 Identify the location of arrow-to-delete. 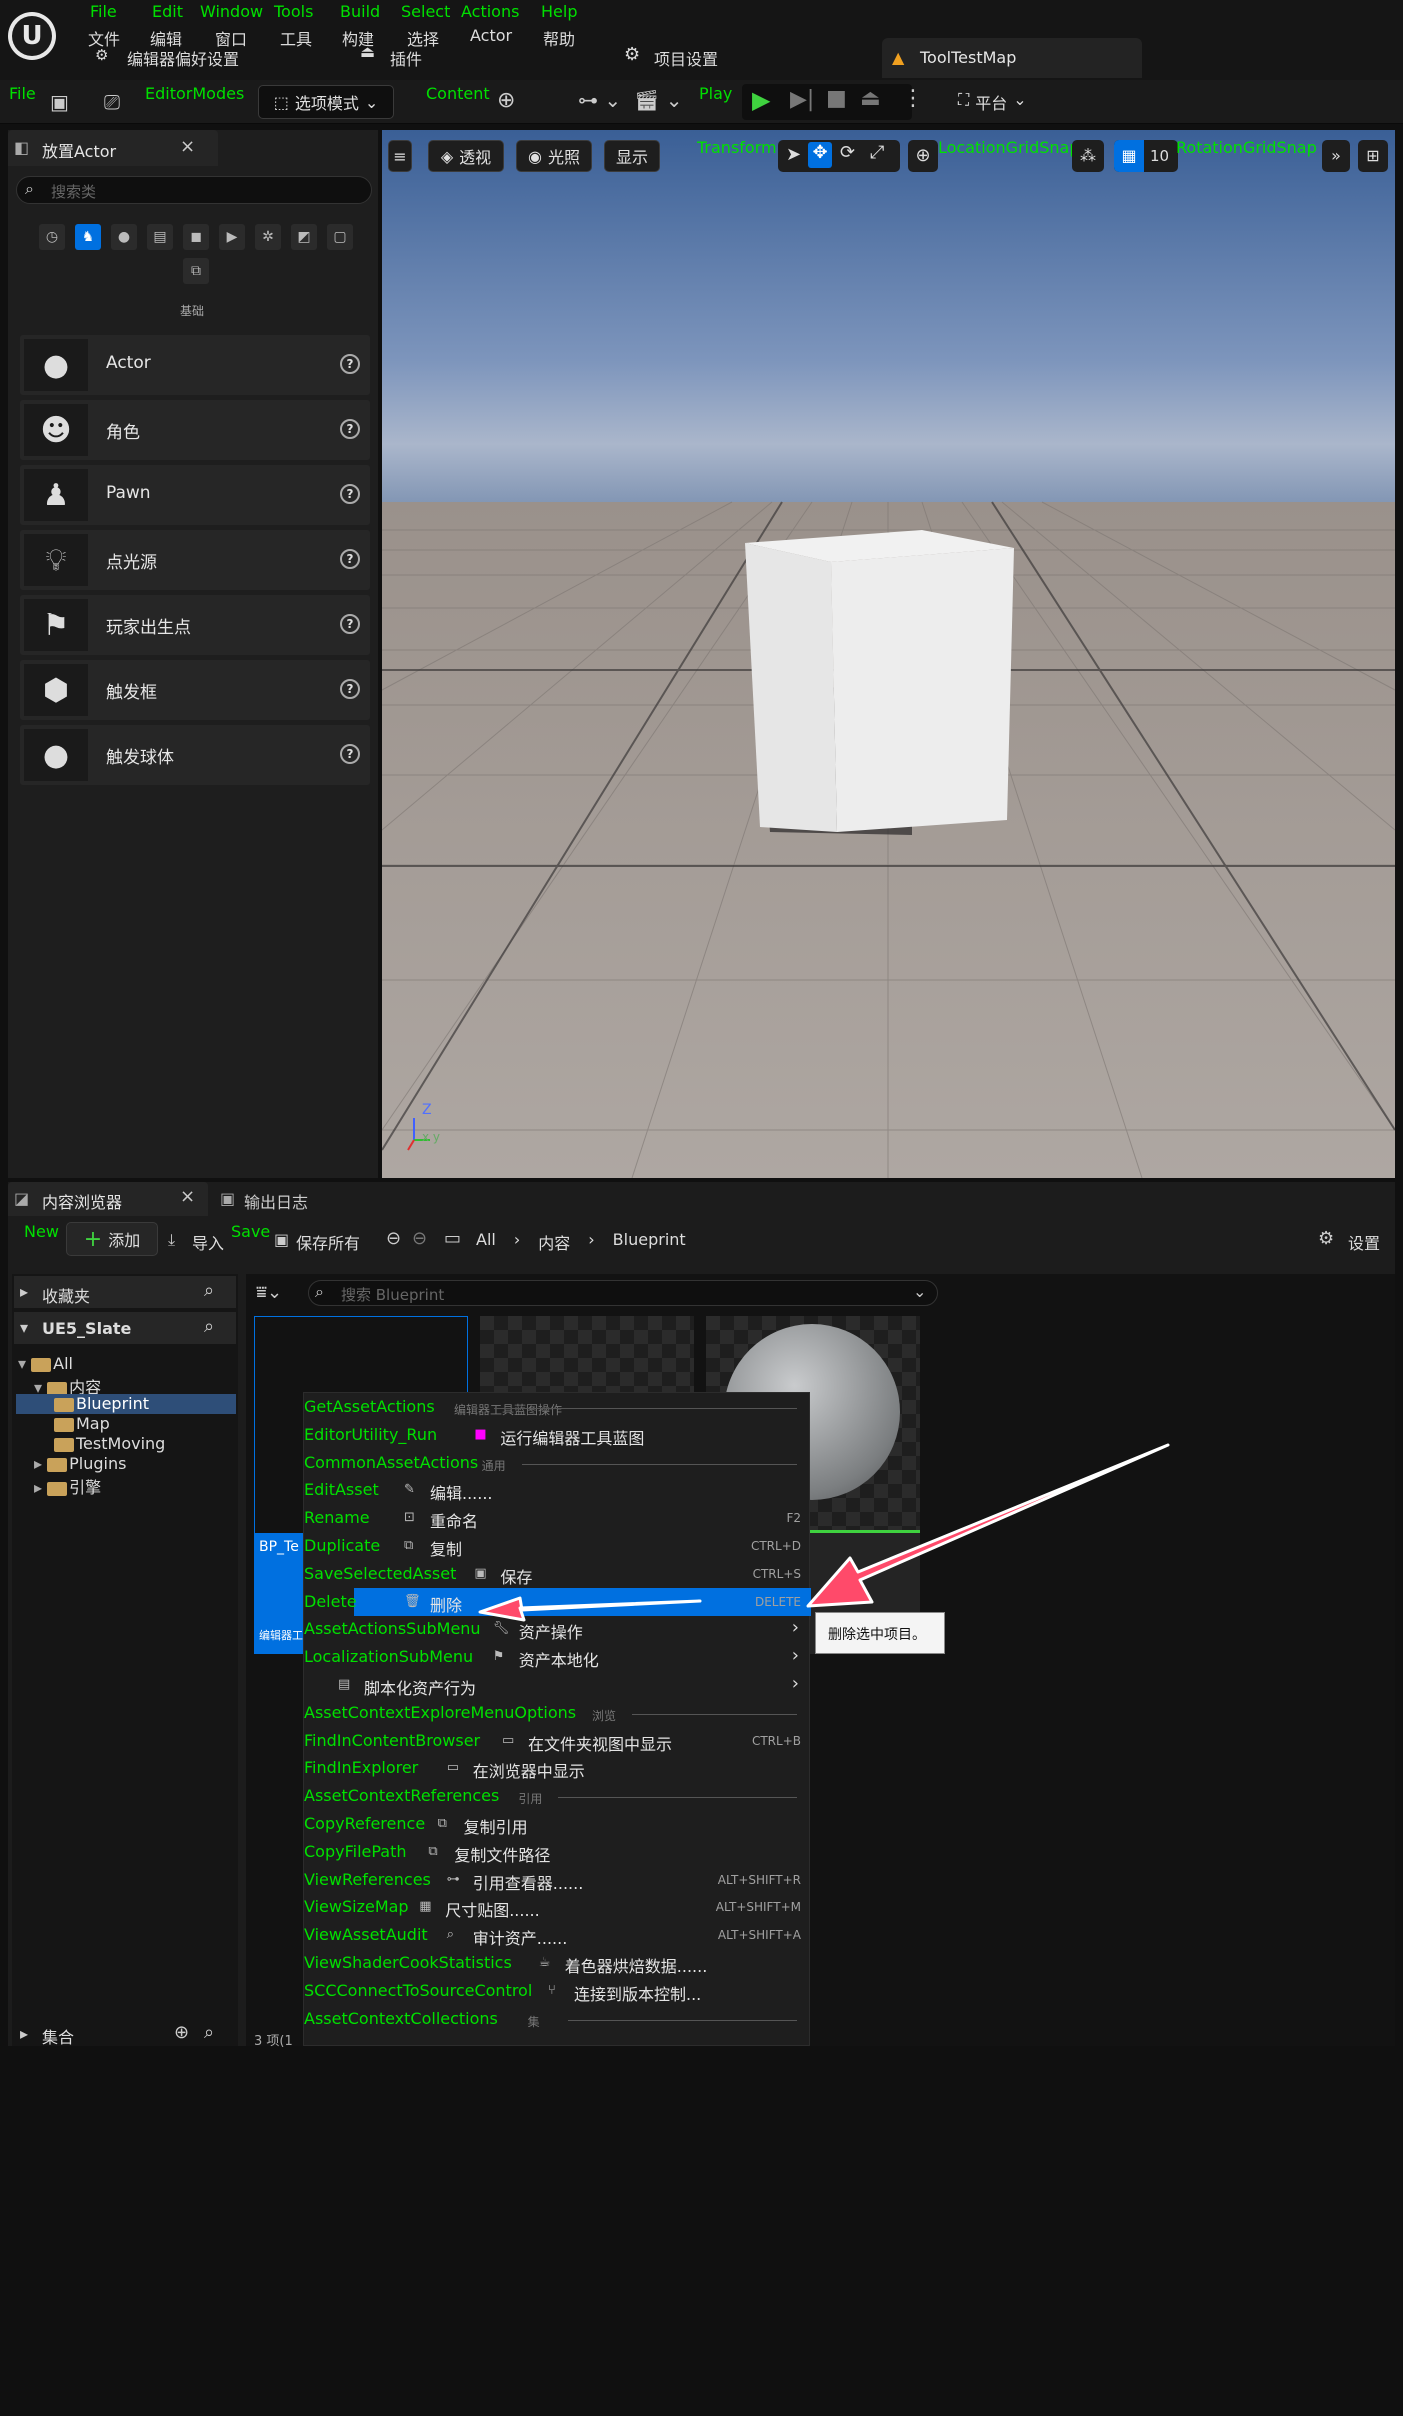
(988, 1525).